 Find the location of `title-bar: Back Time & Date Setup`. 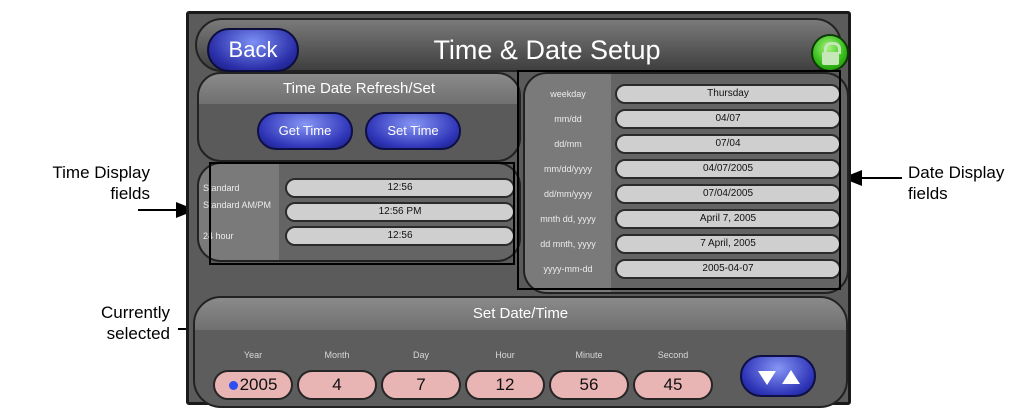

title-bar: Back Time & Date Setup is located at coordinates (522, 45).